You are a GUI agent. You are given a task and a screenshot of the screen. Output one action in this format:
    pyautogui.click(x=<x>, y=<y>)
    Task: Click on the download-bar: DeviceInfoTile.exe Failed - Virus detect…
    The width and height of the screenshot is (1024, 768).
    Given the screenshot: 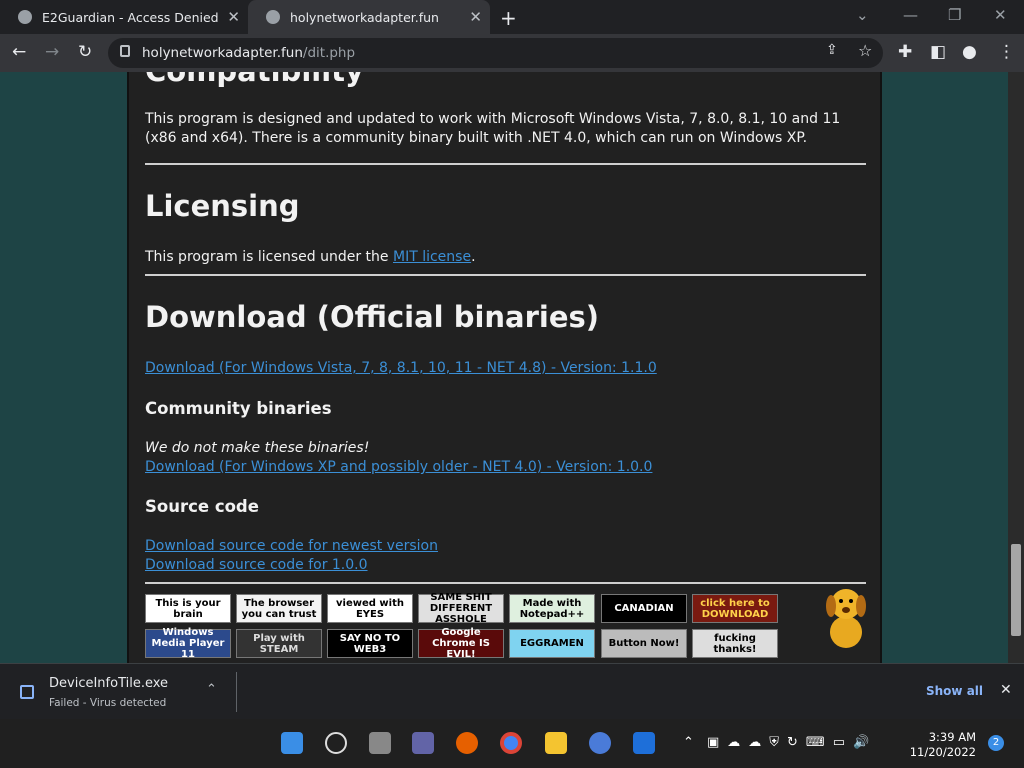 What is the action you would take?
    pyautogui.click(x=512, y=691)
    